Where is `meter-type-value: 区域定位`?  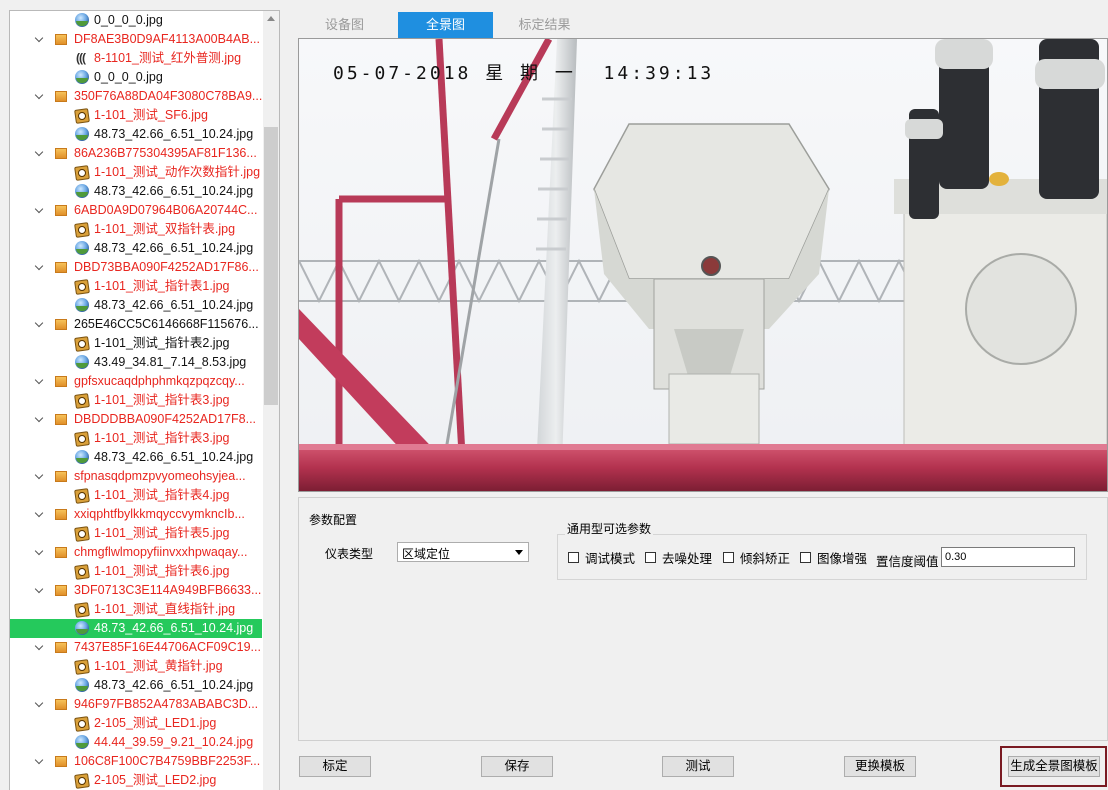
meter-type-value: 区域定位 is located at coordinates (426, 554).